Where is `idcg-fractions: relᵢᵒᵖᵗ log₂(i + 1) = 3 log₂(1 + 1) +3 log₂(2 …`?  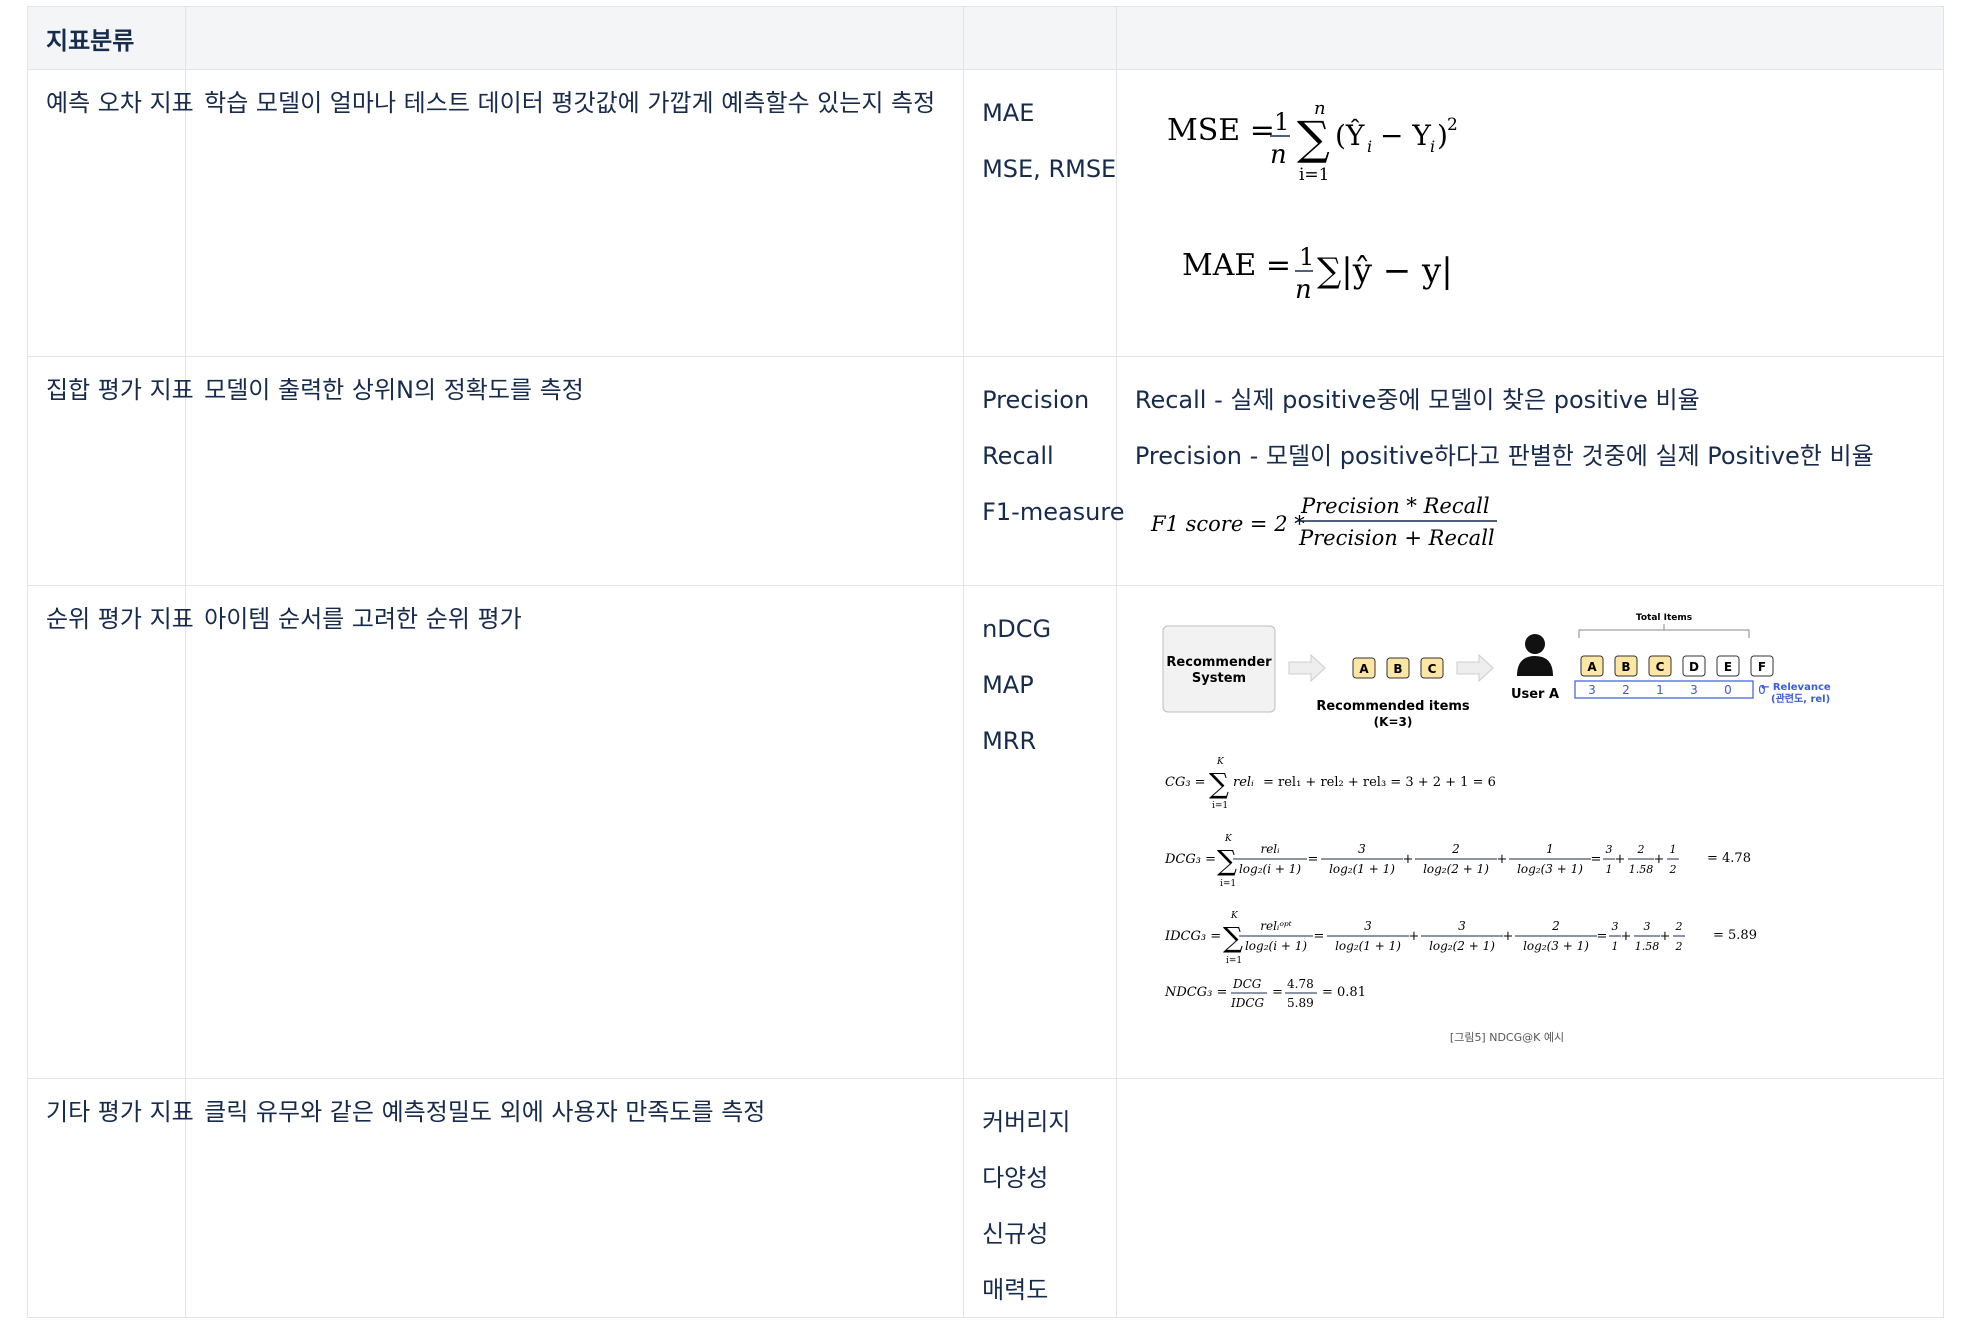 idcg-fractions: relᵢᵒᵖᵗ log₂(i + 1) = 3 log₂(1 + 1) +3 log₂(2 … is located at coordinates (1461, 936).